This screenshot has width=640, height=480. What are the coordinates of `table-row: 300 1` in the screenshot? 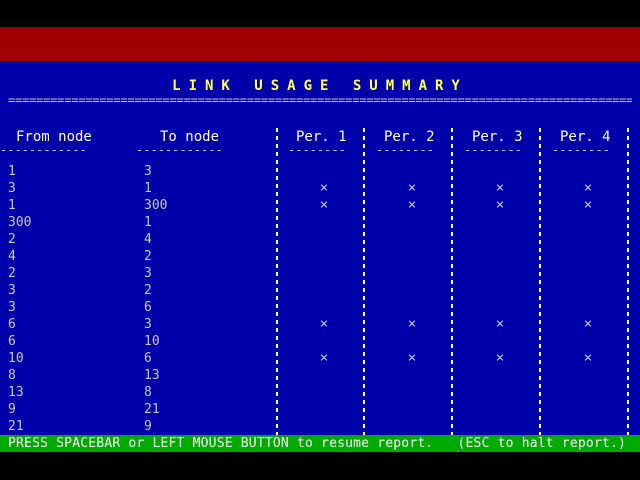 It's located at (320, 222).